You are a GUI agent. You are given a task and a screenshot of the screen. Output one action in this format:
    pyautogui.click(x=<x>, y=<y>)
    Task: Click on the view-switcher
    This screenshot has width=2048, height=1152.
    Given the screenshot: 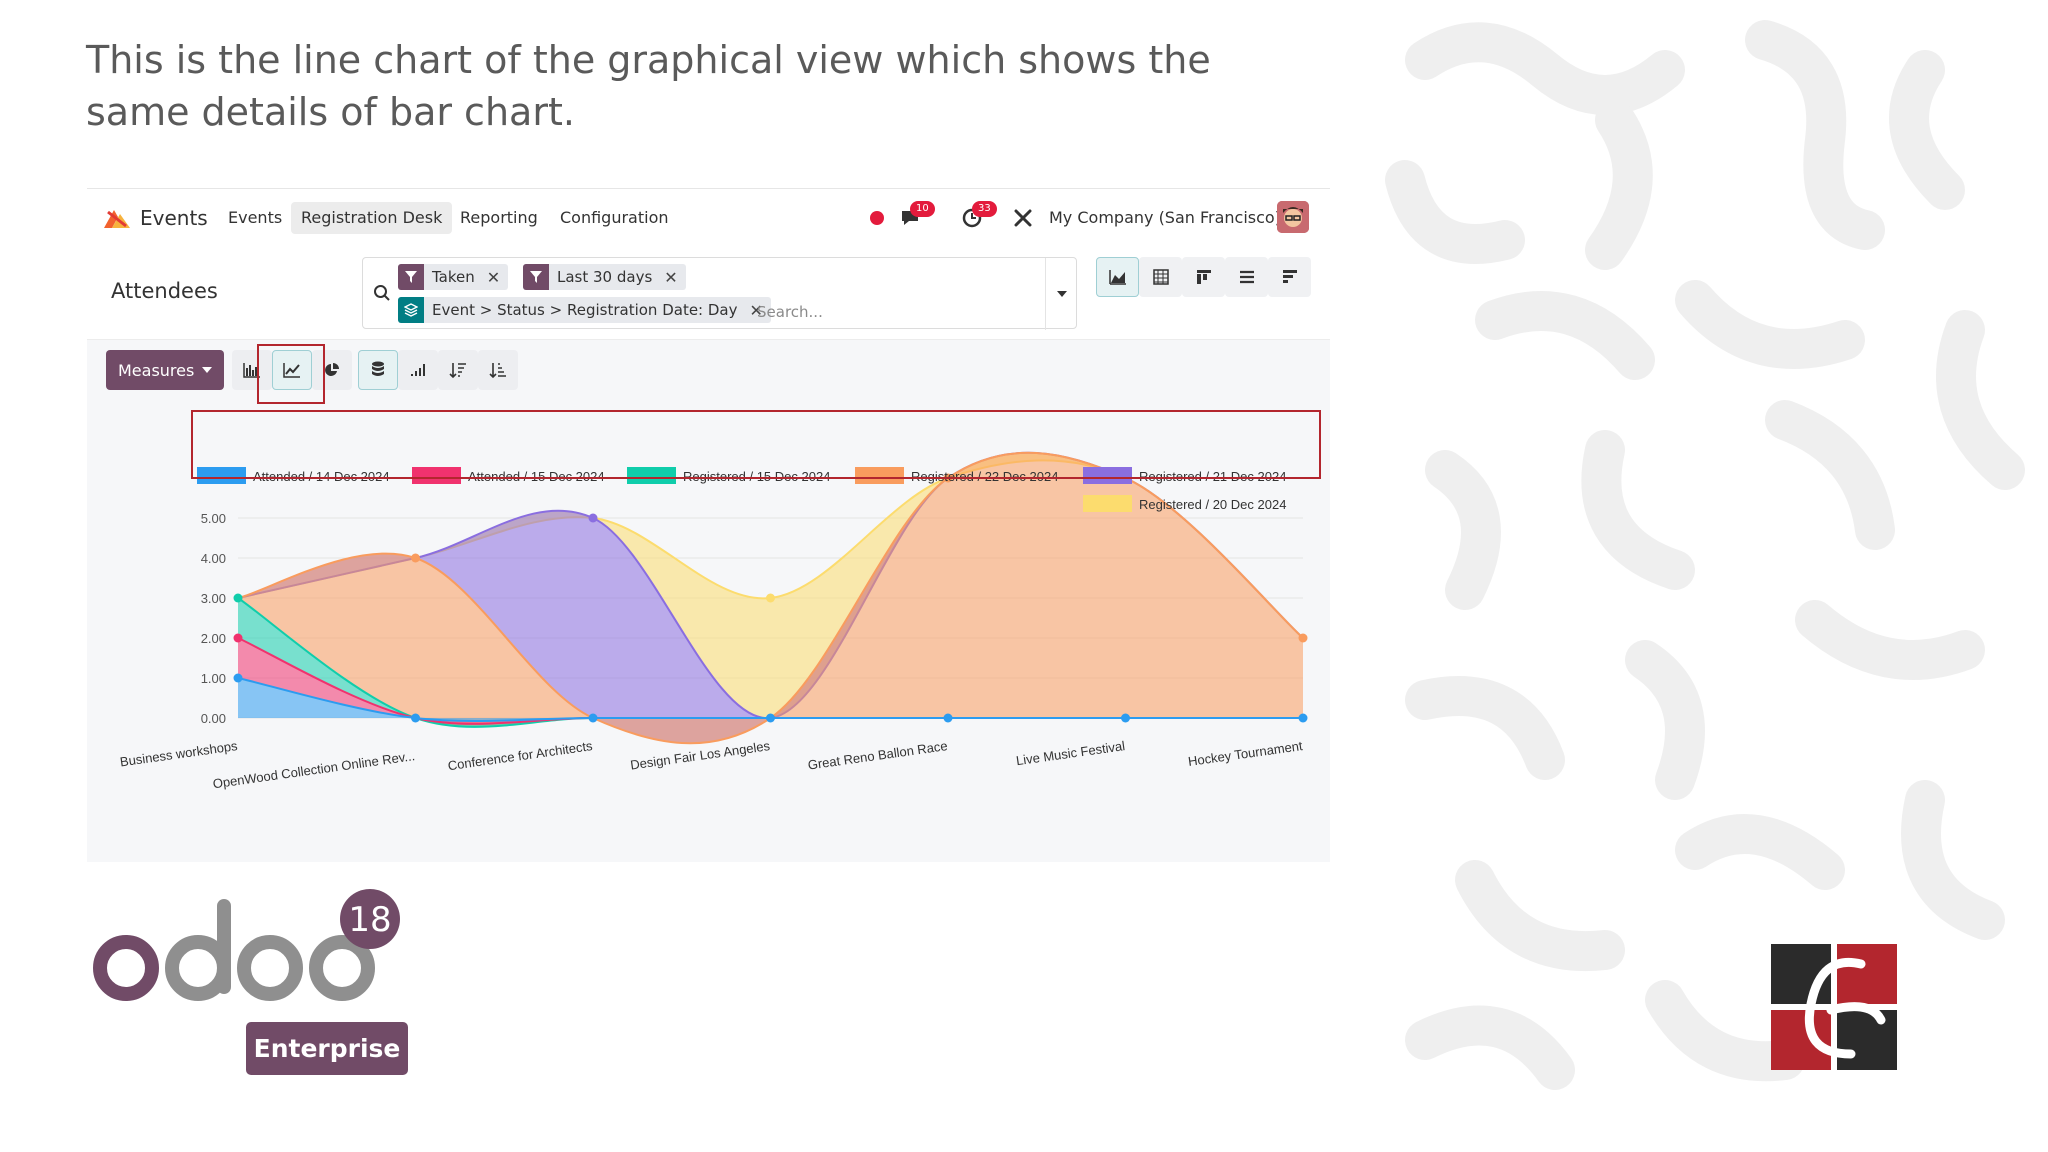 What is the action you would take?
    pyautogui.click(x=1203, y=277)
    